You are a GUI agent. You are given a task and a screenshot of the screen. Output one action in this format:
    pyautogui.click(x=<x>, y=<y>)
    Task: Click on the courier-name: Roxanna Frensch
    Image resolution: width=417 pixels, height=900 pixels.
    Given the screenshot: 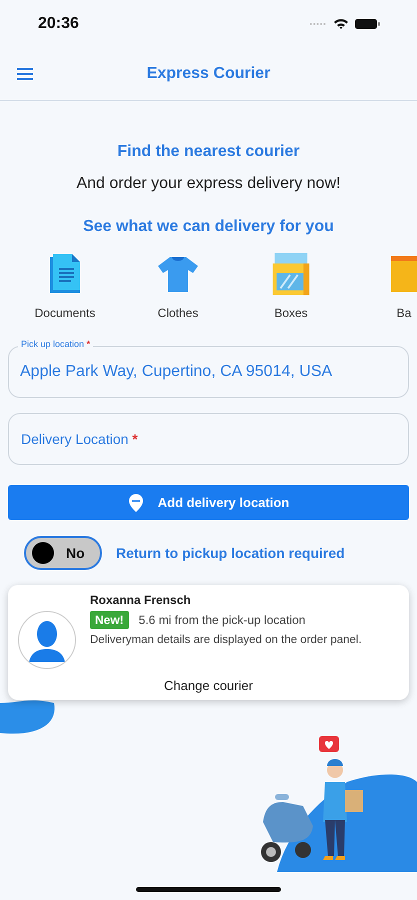 What is the action you would take?
    pyautogui.click(x=141, y=600)
    